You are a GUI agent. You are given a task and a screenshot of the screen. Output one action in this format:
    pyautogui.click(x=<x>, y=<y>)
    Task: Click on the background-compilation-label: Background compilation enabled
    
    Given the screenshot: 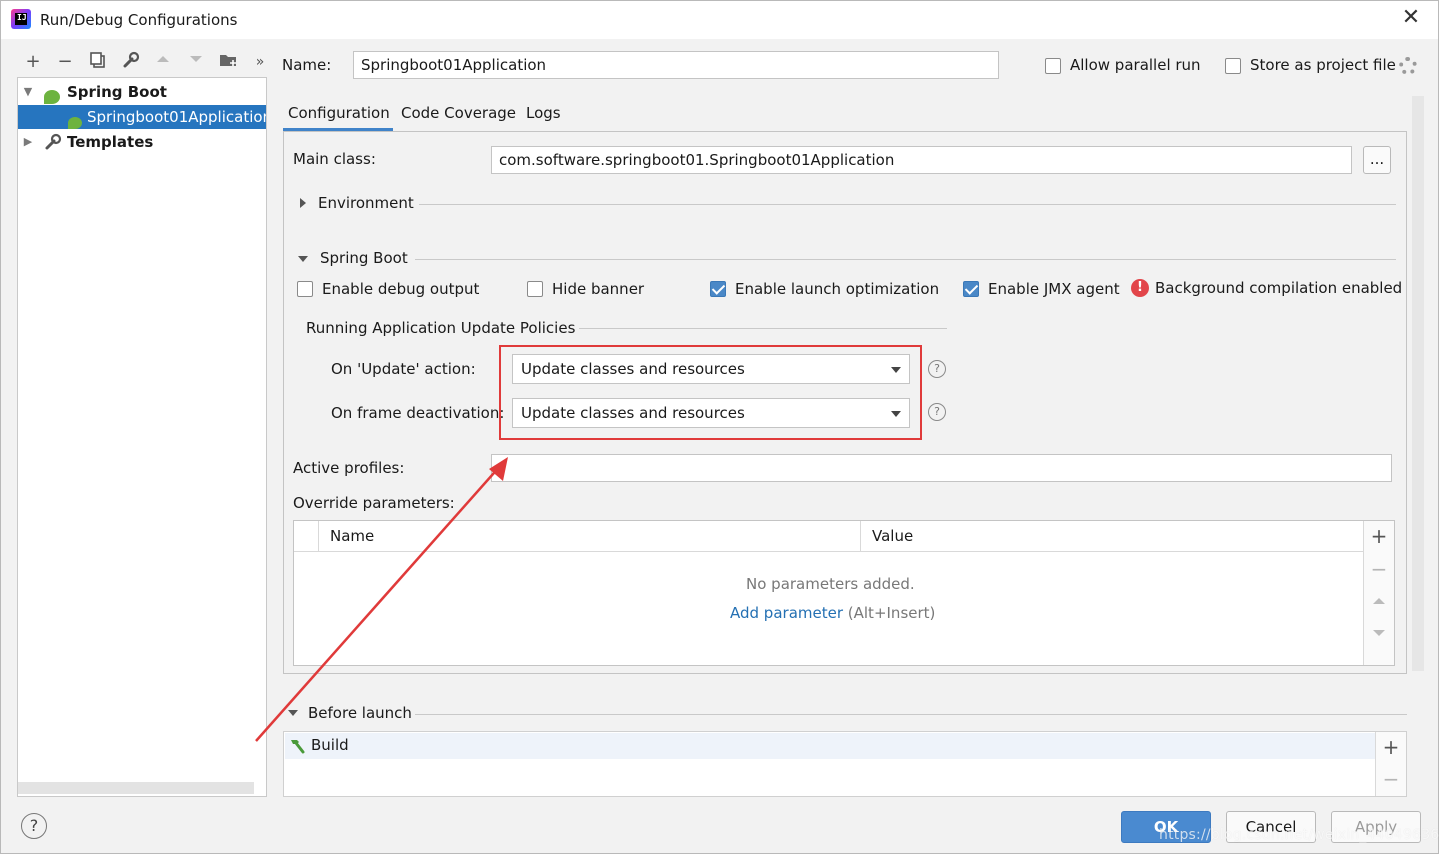 What is the action you would take?
    pyautogui.click(x=1279, y=288)
    